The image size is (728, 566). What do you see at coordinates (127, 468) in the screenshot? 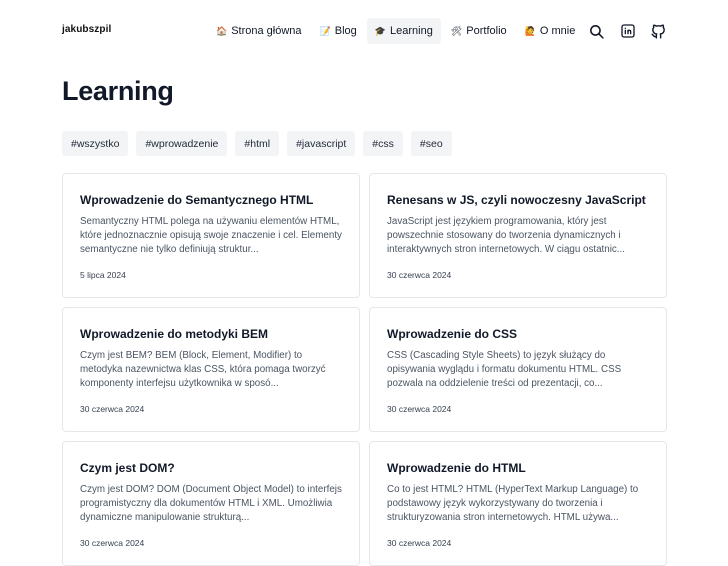
I see `article-title: Czym jest DOM?` at bounding box center [127, 468].